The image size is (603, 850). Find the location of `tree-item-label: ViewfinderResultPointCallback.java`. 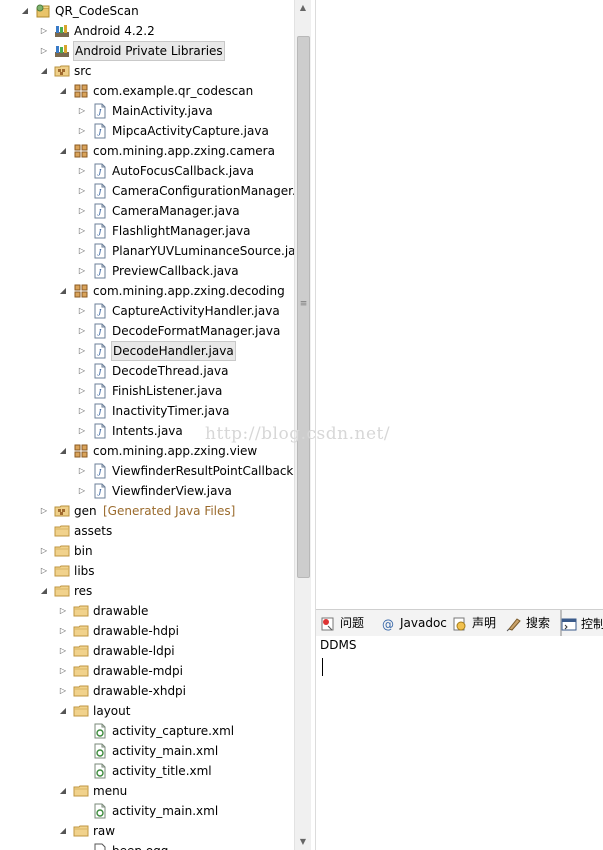

tree-item-label: ViewfinderResultPointCallback.java is located at coordinates (203, 471).